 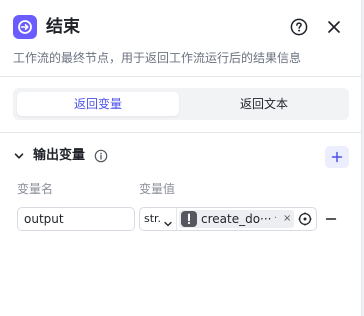 What do you see at coordinates (35, 189) in the screenshot?
I see `column-label-name: 变量名` at bounding box center [35, 189].